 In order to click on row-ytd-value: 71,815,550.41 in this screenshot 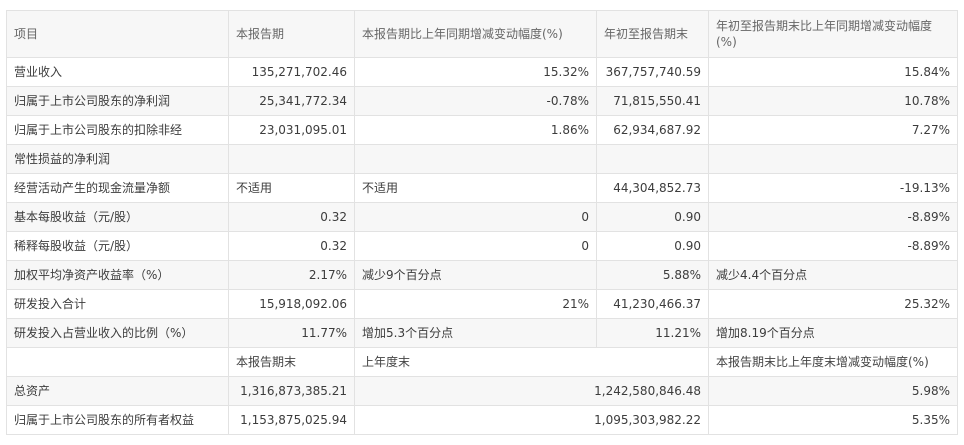, I will do `click(652, 101)`.